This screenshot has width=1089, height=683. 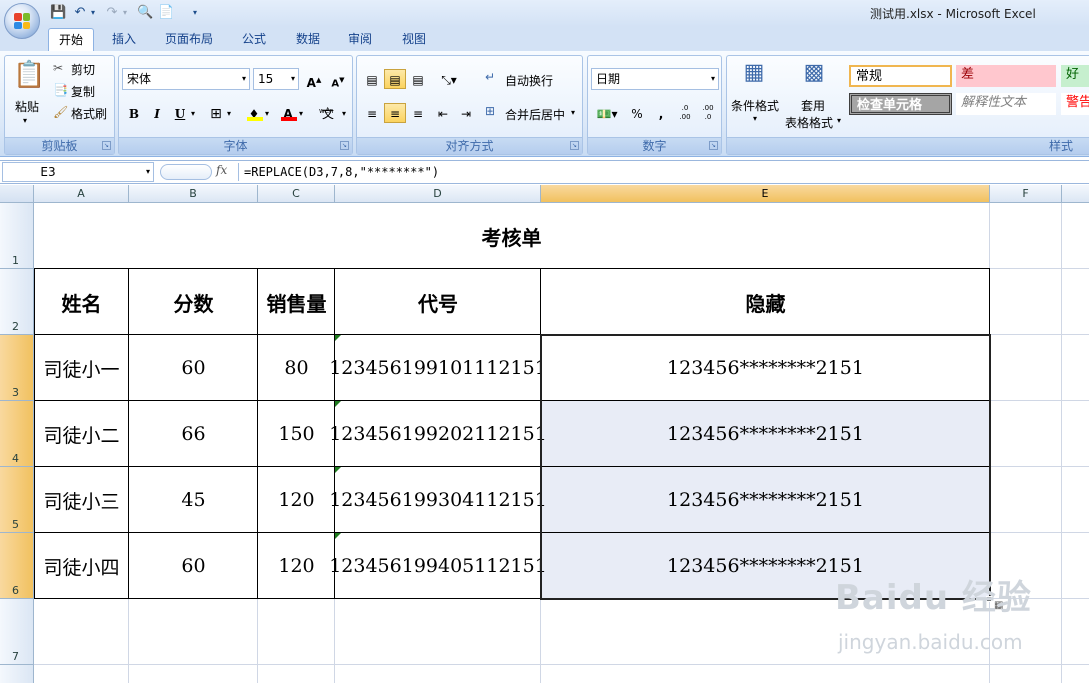 I want to click on font-color-button: A, so click(x=288, y=113).